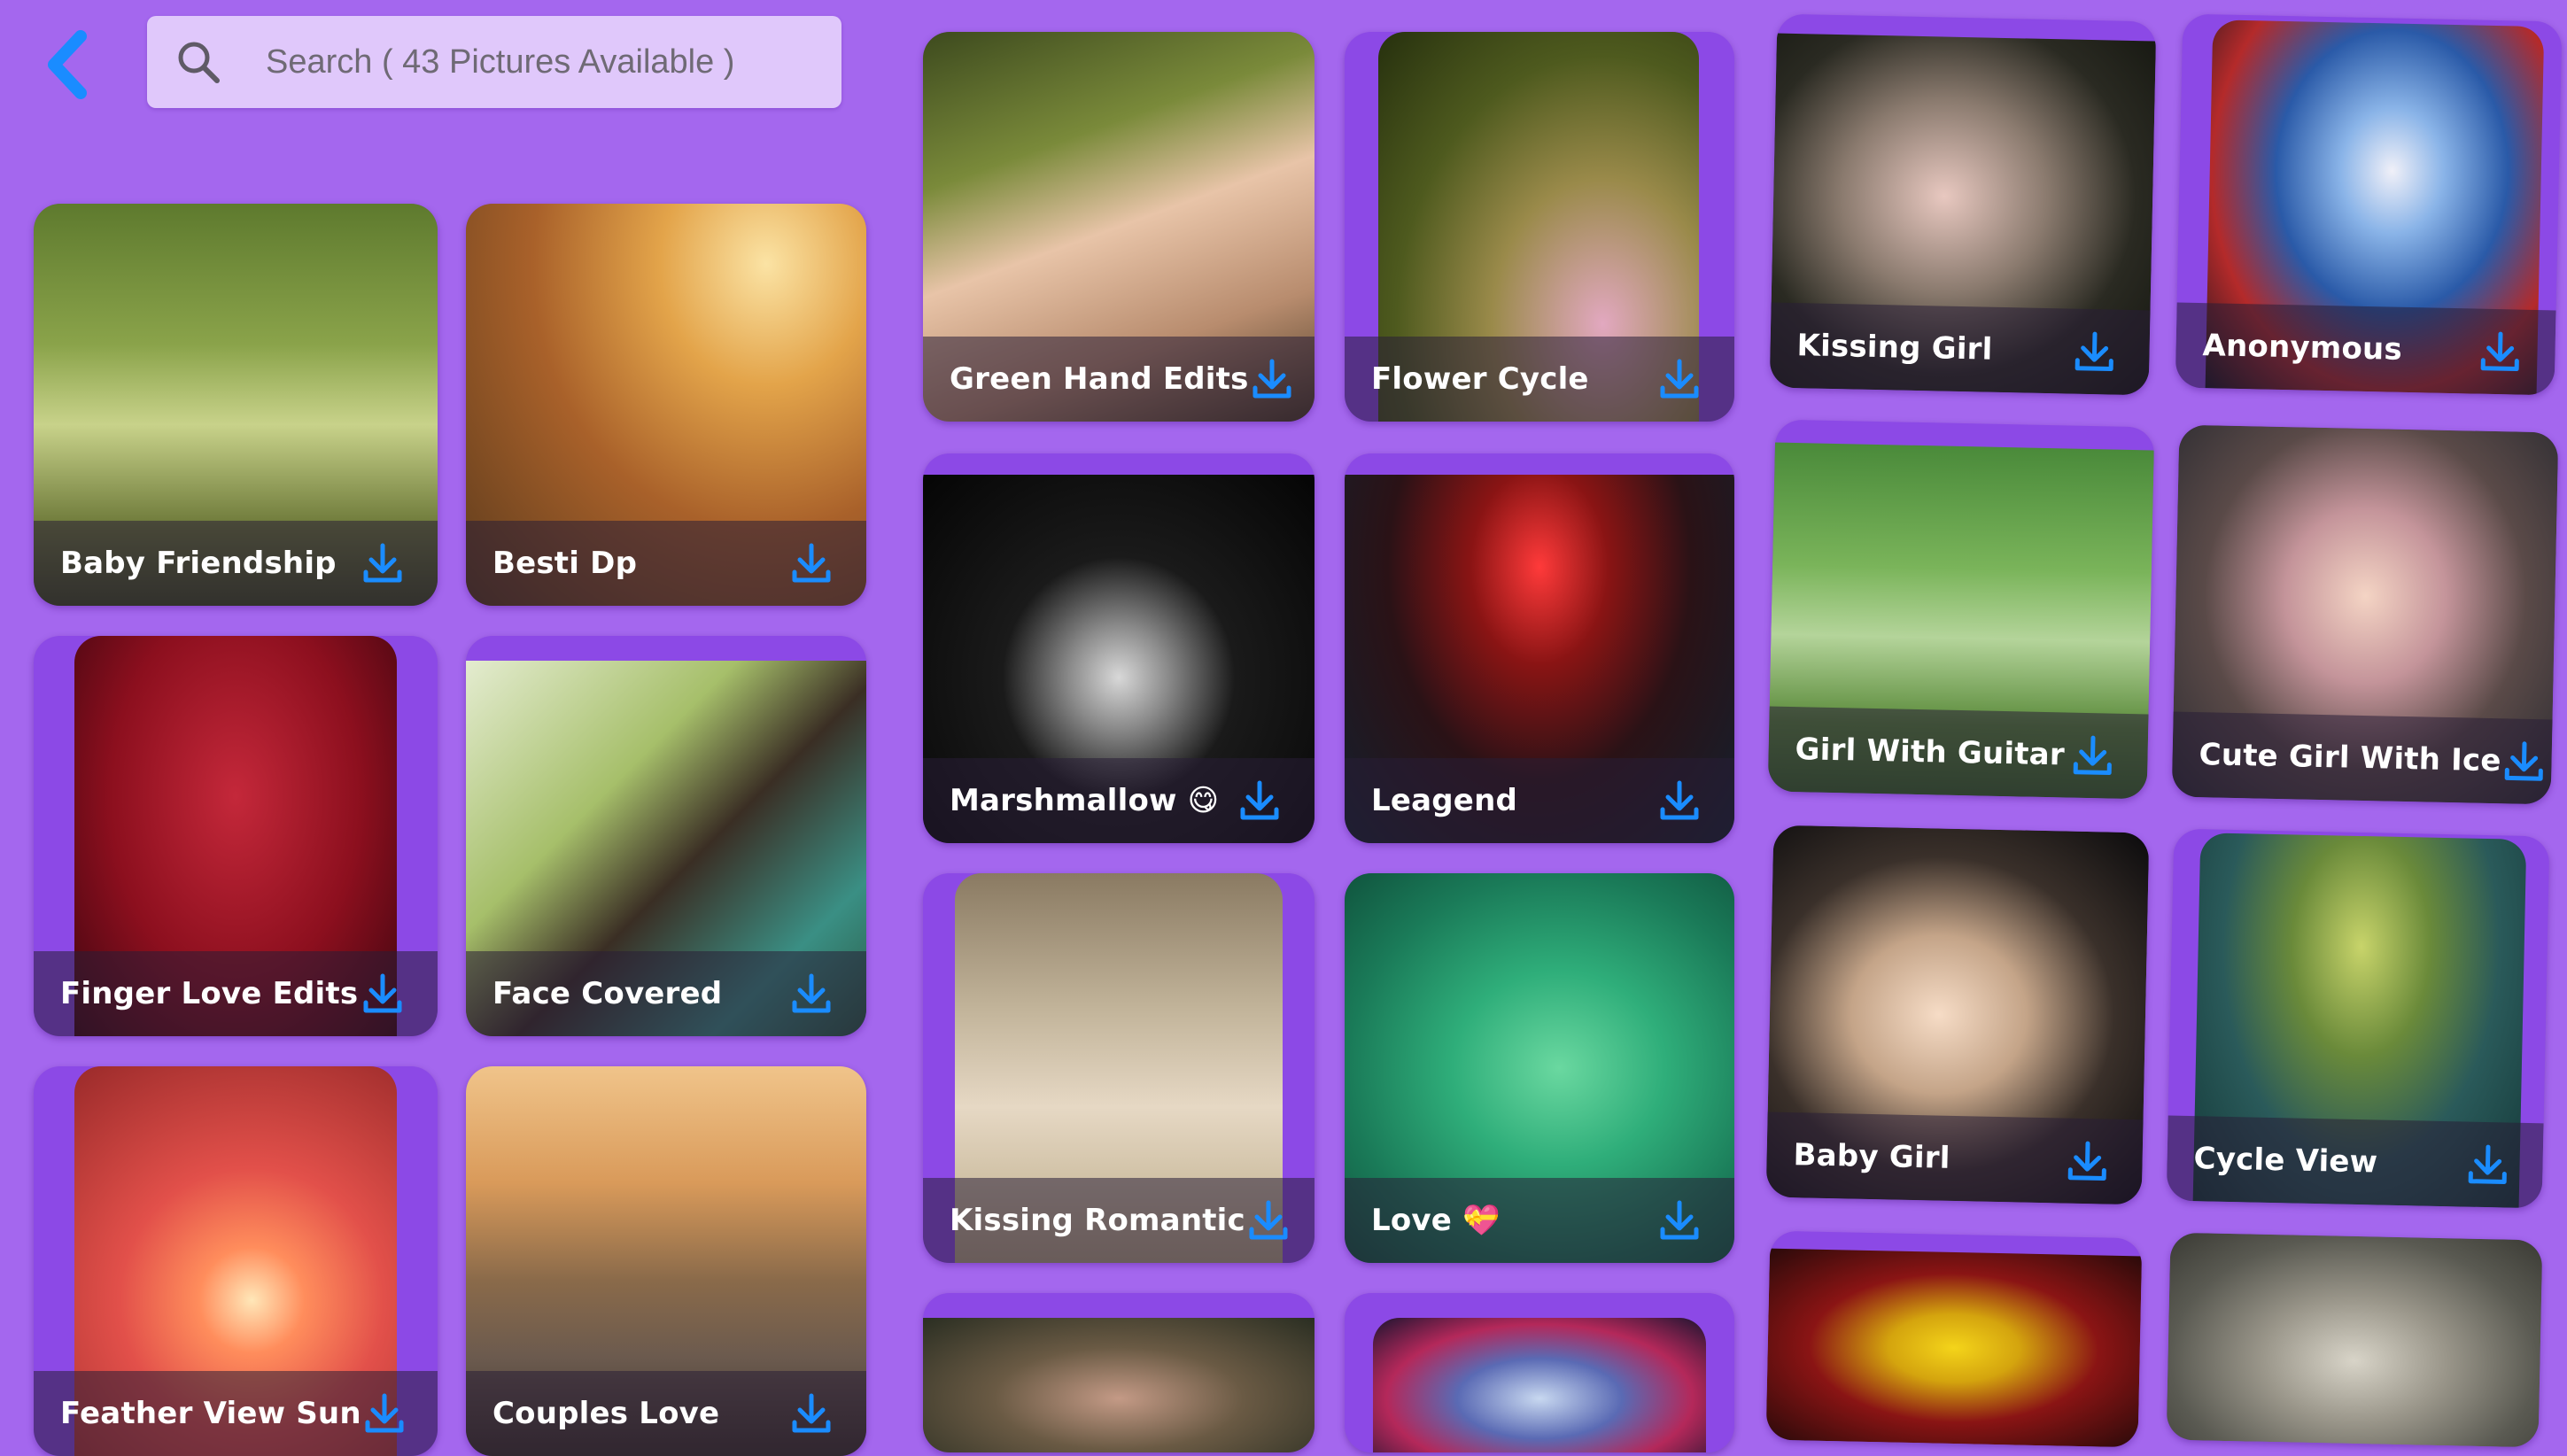 This screenshot has width=2567, height=1456. Describe the element at coordinates (1930, 752) in the screenshot. I see `picture-label: Girl With Guitar` at that location.